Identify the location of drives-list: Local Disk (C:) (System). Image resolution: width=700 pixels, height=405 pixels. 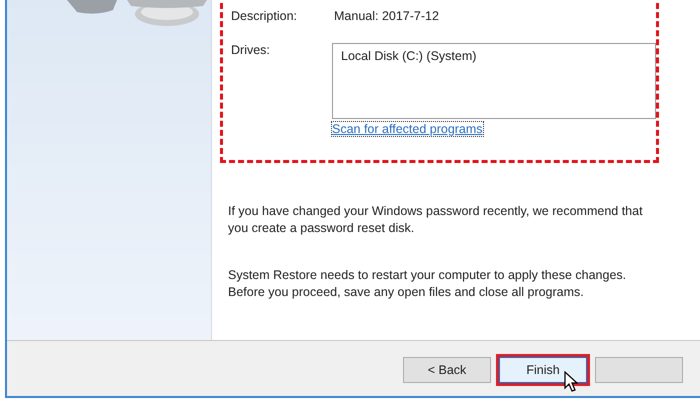
(494, 81).